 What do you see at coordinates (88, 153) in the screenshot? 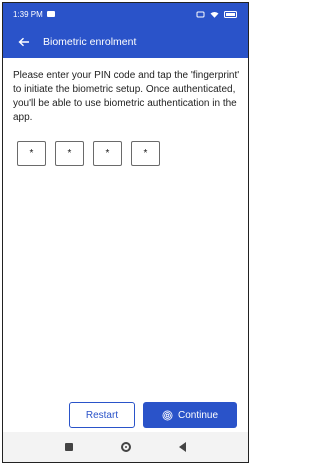
I see `pin-input: * * * *` at bounding box center [88, 153].